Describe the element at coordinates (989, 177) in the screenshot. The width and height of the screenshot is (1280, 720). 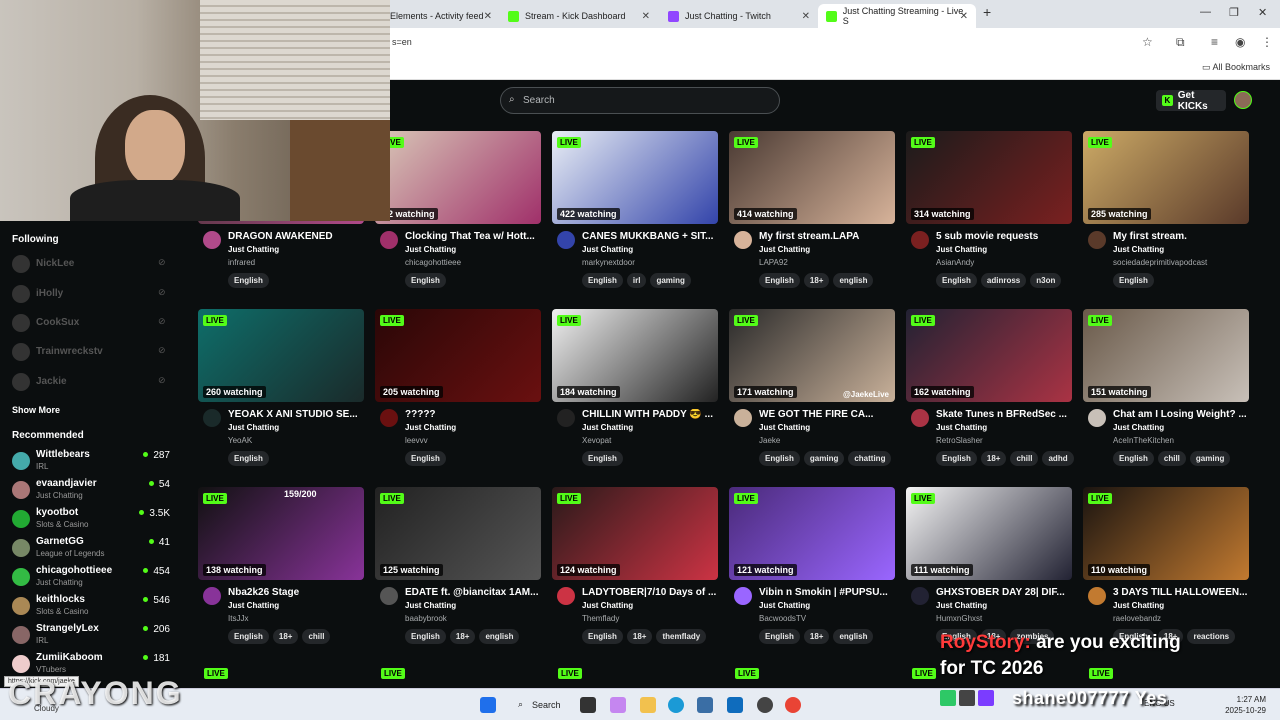
I see `stream-thumbnail: LIVE 314 watching` at that location.